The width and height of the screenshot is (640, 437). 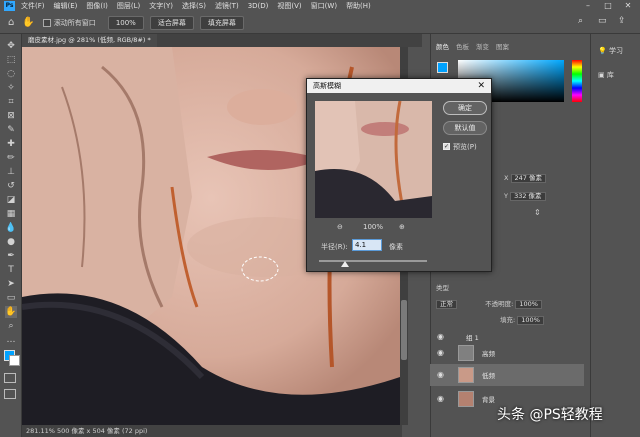 I want to click on y-position-row: Y 332 像素, so click(x=525, y=197).